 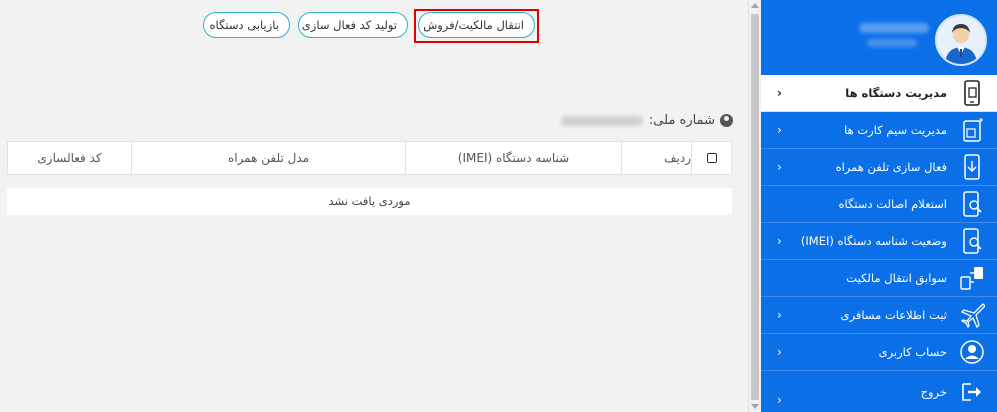 What do you see at coordinates (726, 120) in the screenshot?
I see `user-icon` at bounding box center [726, 120].